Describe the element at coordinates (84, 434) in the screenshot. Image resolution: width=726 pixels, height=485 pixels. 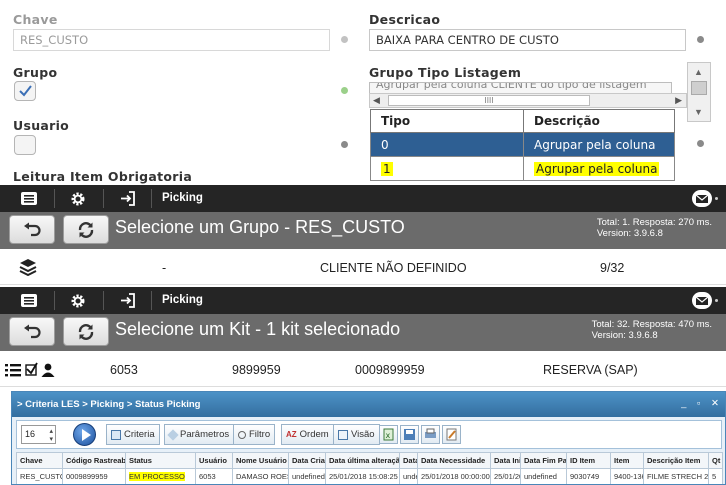
I see `run-button` at that location.